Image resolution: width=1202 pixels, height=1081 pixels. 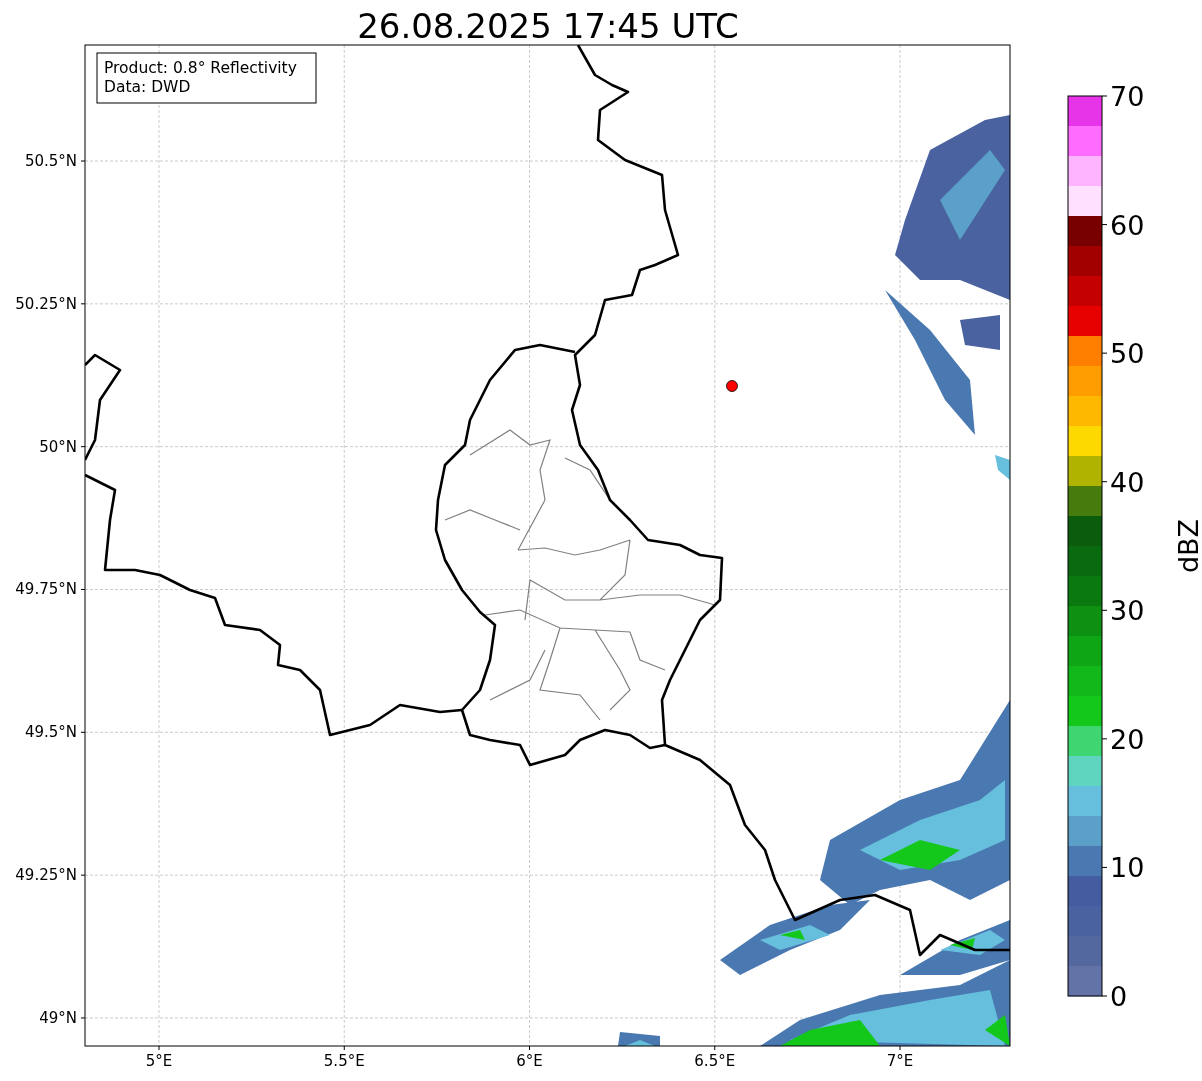 What do you see at coordinates (1127, 96) in the screenshot?
I see `colorbar-tick-label: 70` at bounding box center [1127, 96].